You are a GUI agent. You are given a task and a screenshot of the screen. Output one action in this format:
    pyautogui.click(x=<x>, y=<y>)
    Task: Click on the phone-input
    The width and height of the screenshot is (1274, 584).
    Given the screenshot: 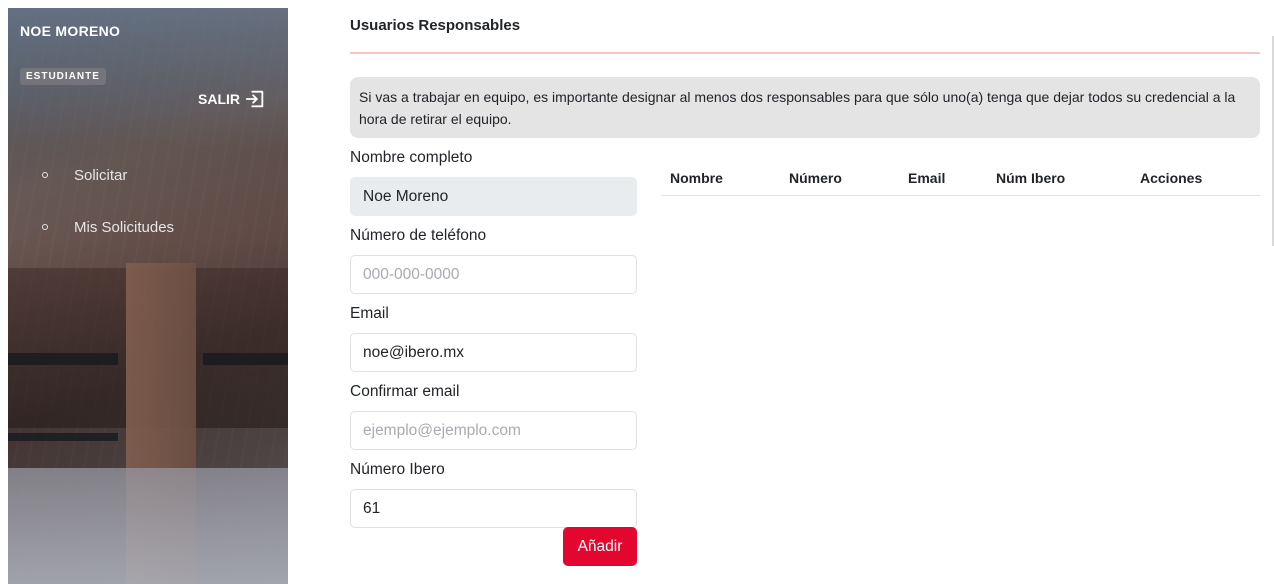 What is the action you would take?
    pyautogui.click(x=493, y=274)
    